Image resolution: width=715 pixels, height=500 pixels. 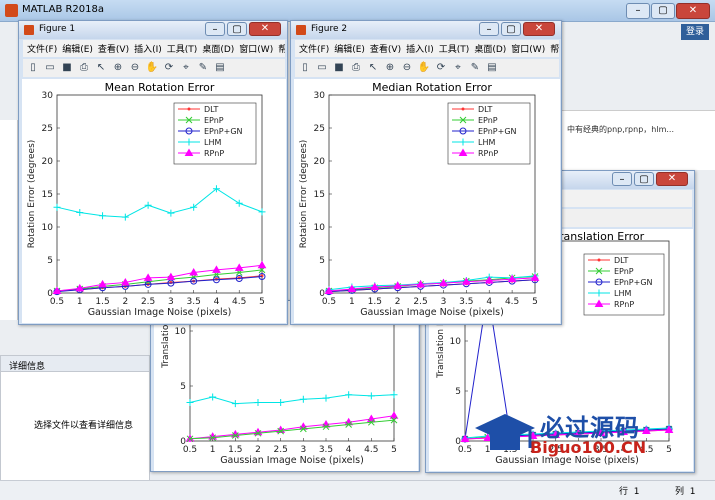 I want to click on maximize-button: ▢, so click(x=663, y=11).